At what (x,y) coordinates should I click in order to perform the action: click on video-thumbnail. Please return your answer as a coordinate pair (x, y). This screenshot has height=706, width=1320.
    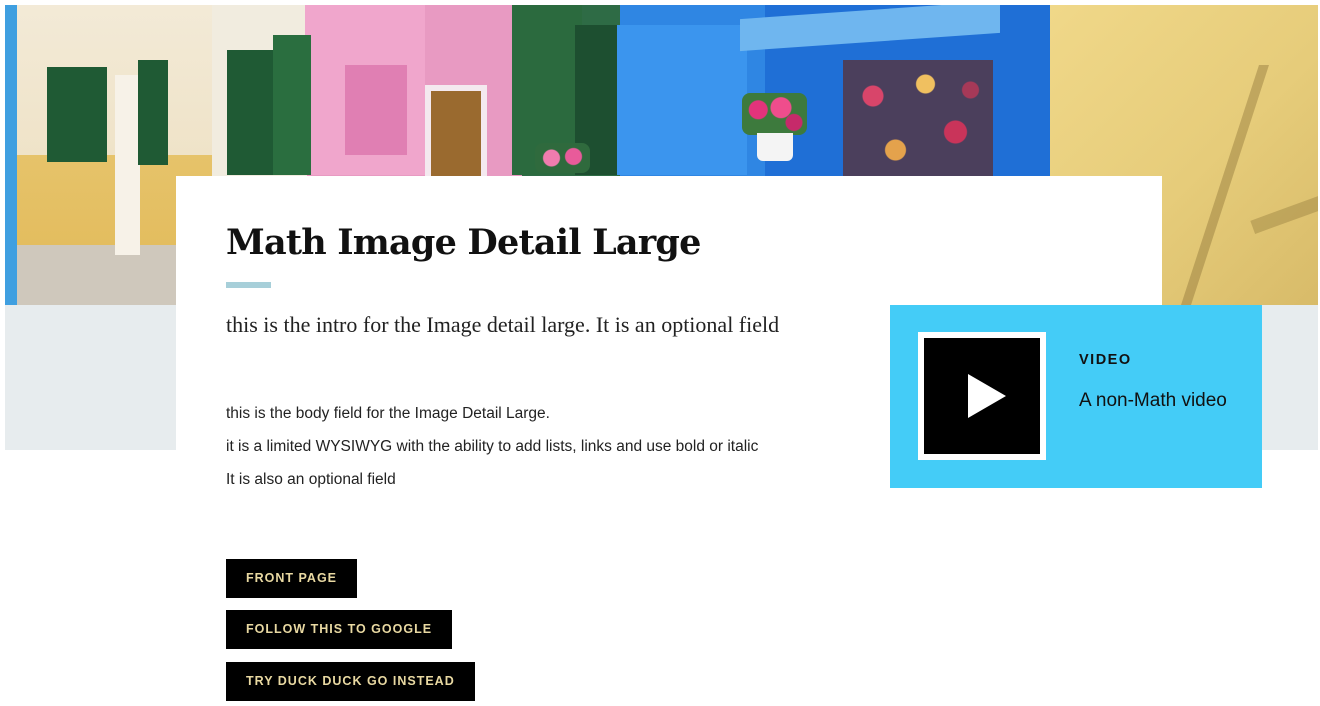
    Looking at the image, I should click on (982, 396).